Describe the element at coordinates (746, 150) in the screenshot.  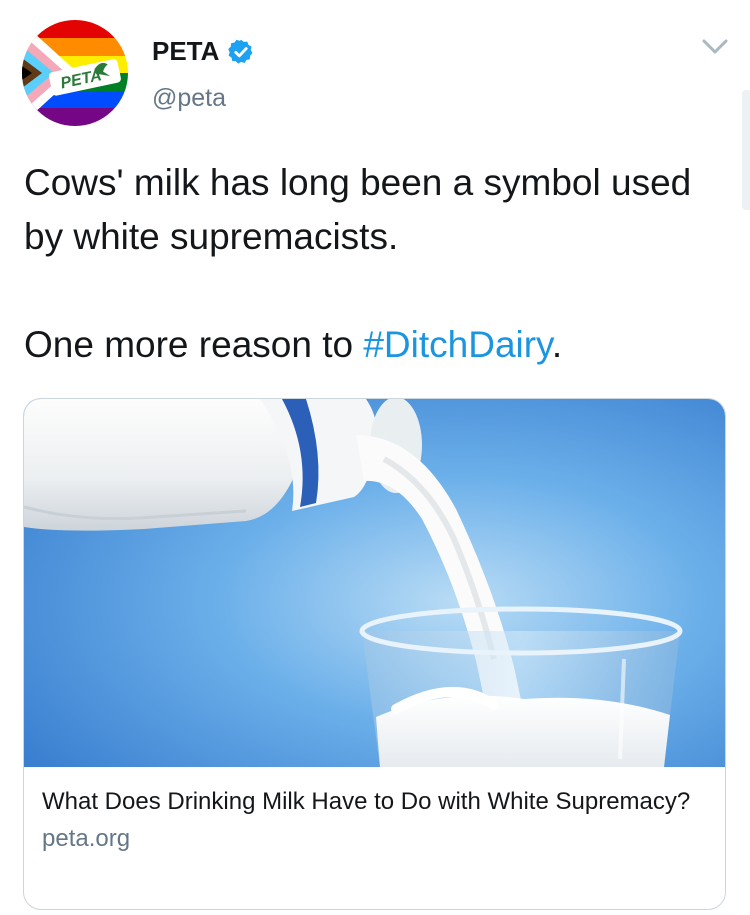
I see `scrollbar-edge` at that location.